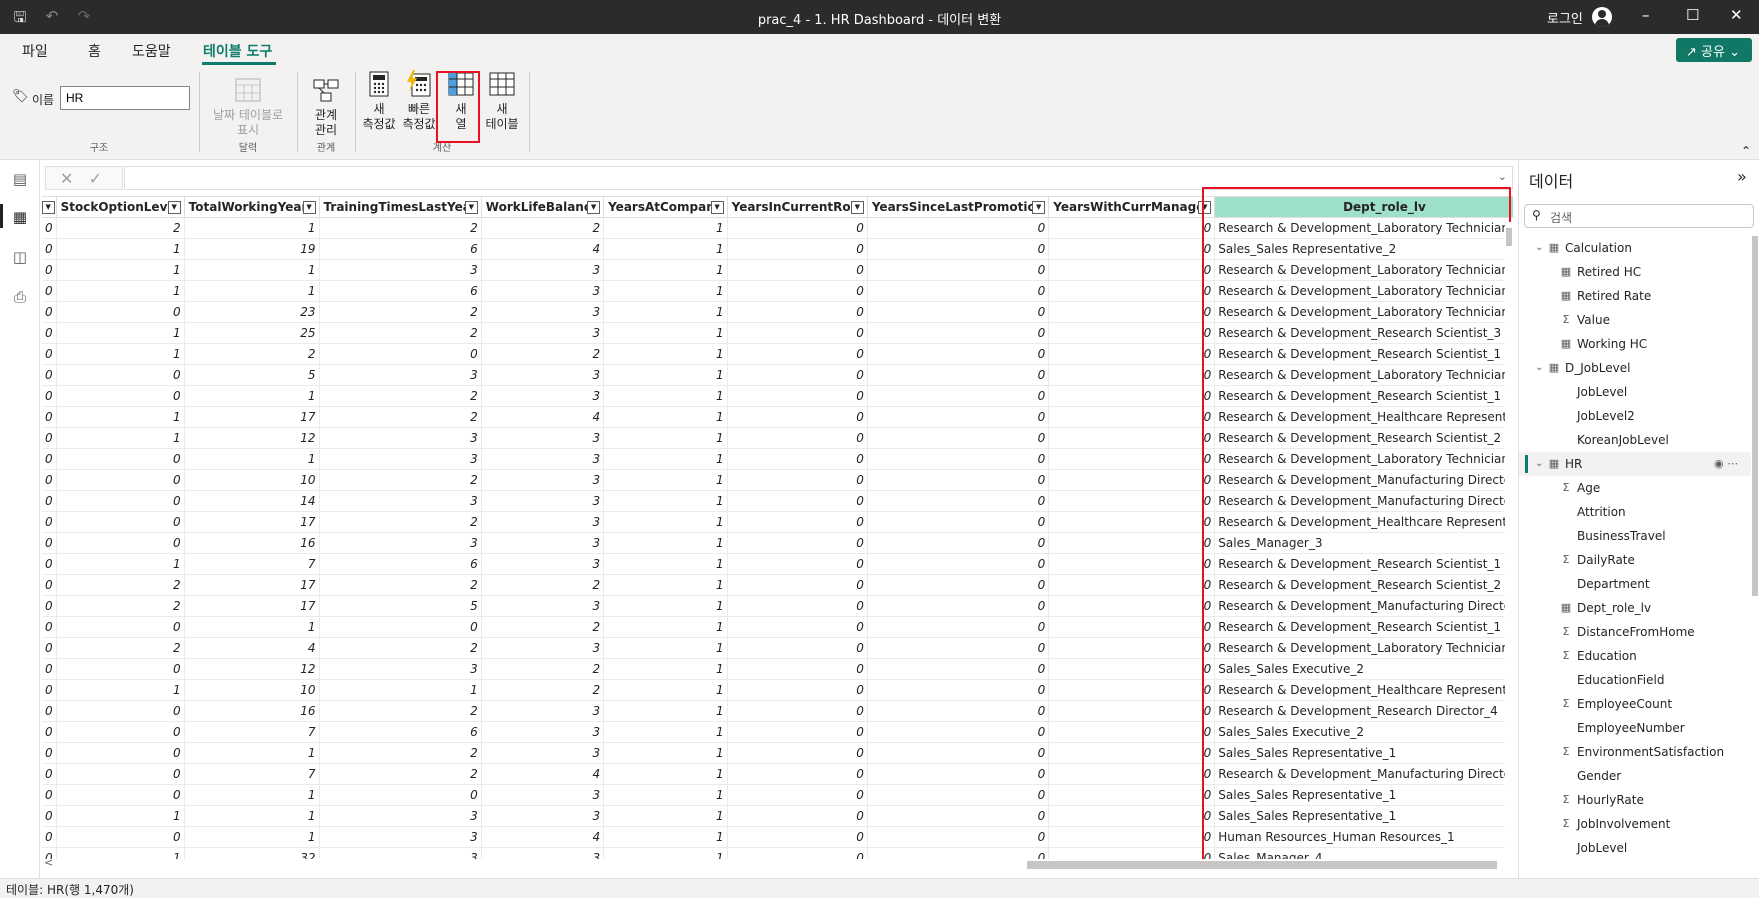 This screenshot has height=898, width=1759. I want to click on table-cell: 16, so click(251, 543).